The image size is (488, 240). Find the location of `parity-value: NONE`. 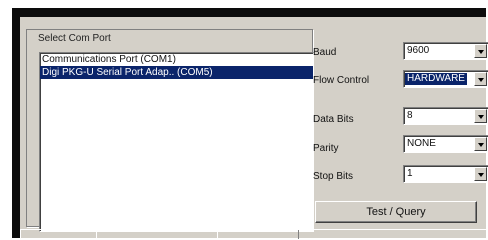

parity-value: NONE is located at coordinates (421, 143).